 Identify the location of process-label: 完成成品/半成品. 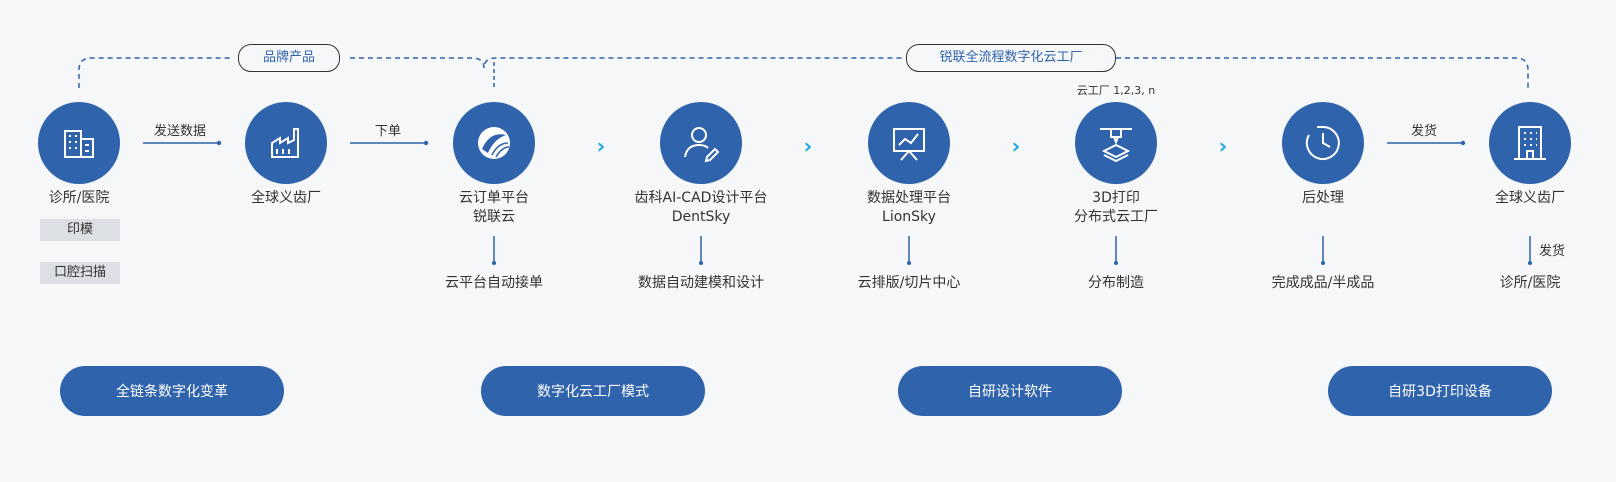
(1323, 283).